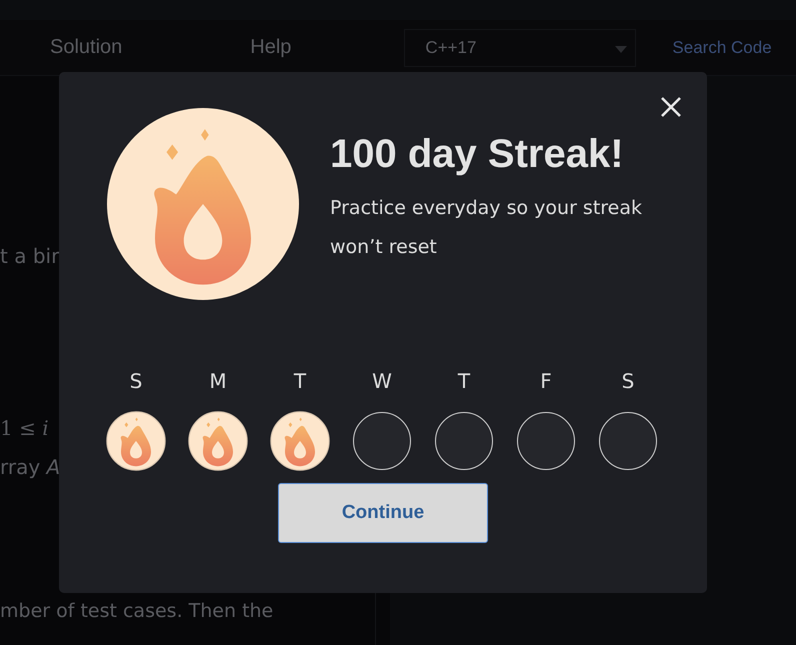 This screenshot has width=796, height=645. Describe the element at coordinates (383, 513) in the screenshot. I see `continue-button: Continue` at that location.